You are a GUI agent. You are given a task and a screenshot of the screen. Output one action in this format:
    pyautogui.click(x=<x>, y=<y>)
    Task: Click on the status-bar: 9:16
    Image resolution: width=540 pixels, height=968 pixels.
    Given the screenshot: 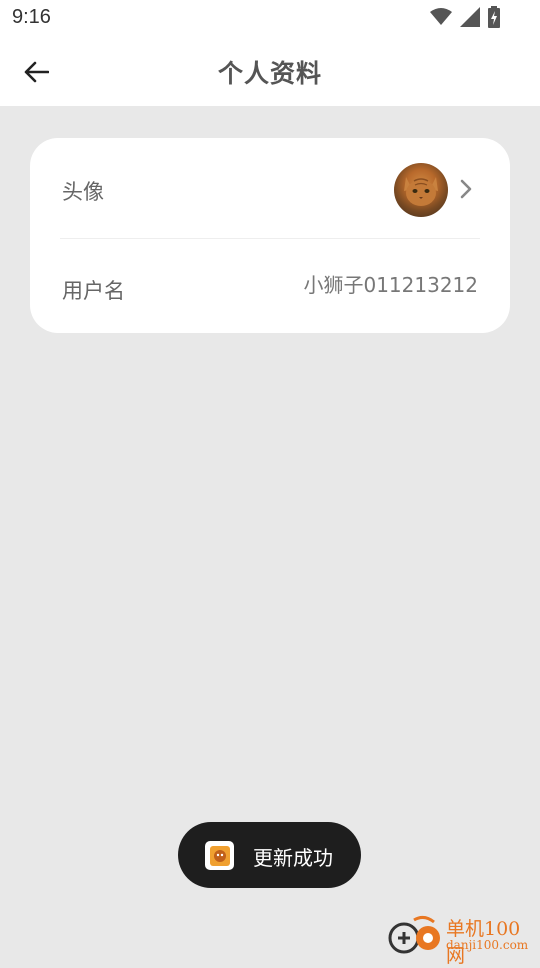 What is the action you would take?
    pyautogui.click(x=270, y=18)
    